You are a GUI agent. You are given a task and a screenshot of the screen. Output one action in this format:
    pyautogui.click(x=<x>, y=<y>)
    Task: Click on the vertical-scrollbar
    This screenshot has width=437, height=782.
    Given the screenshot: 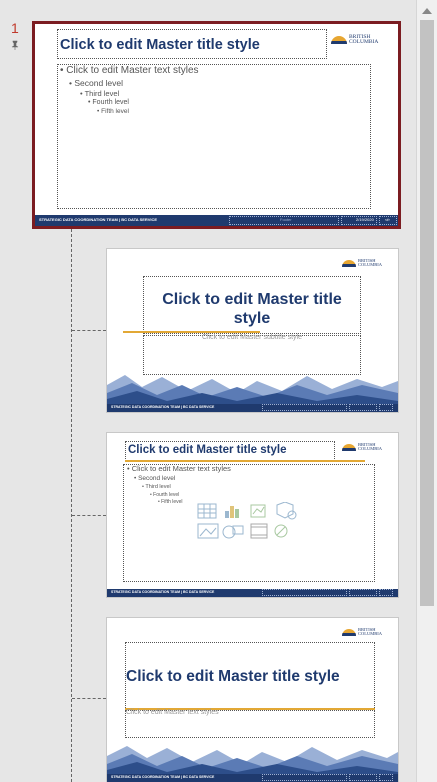 What is the action you would take?
    pyautogui.click(x=426, y=391)
    